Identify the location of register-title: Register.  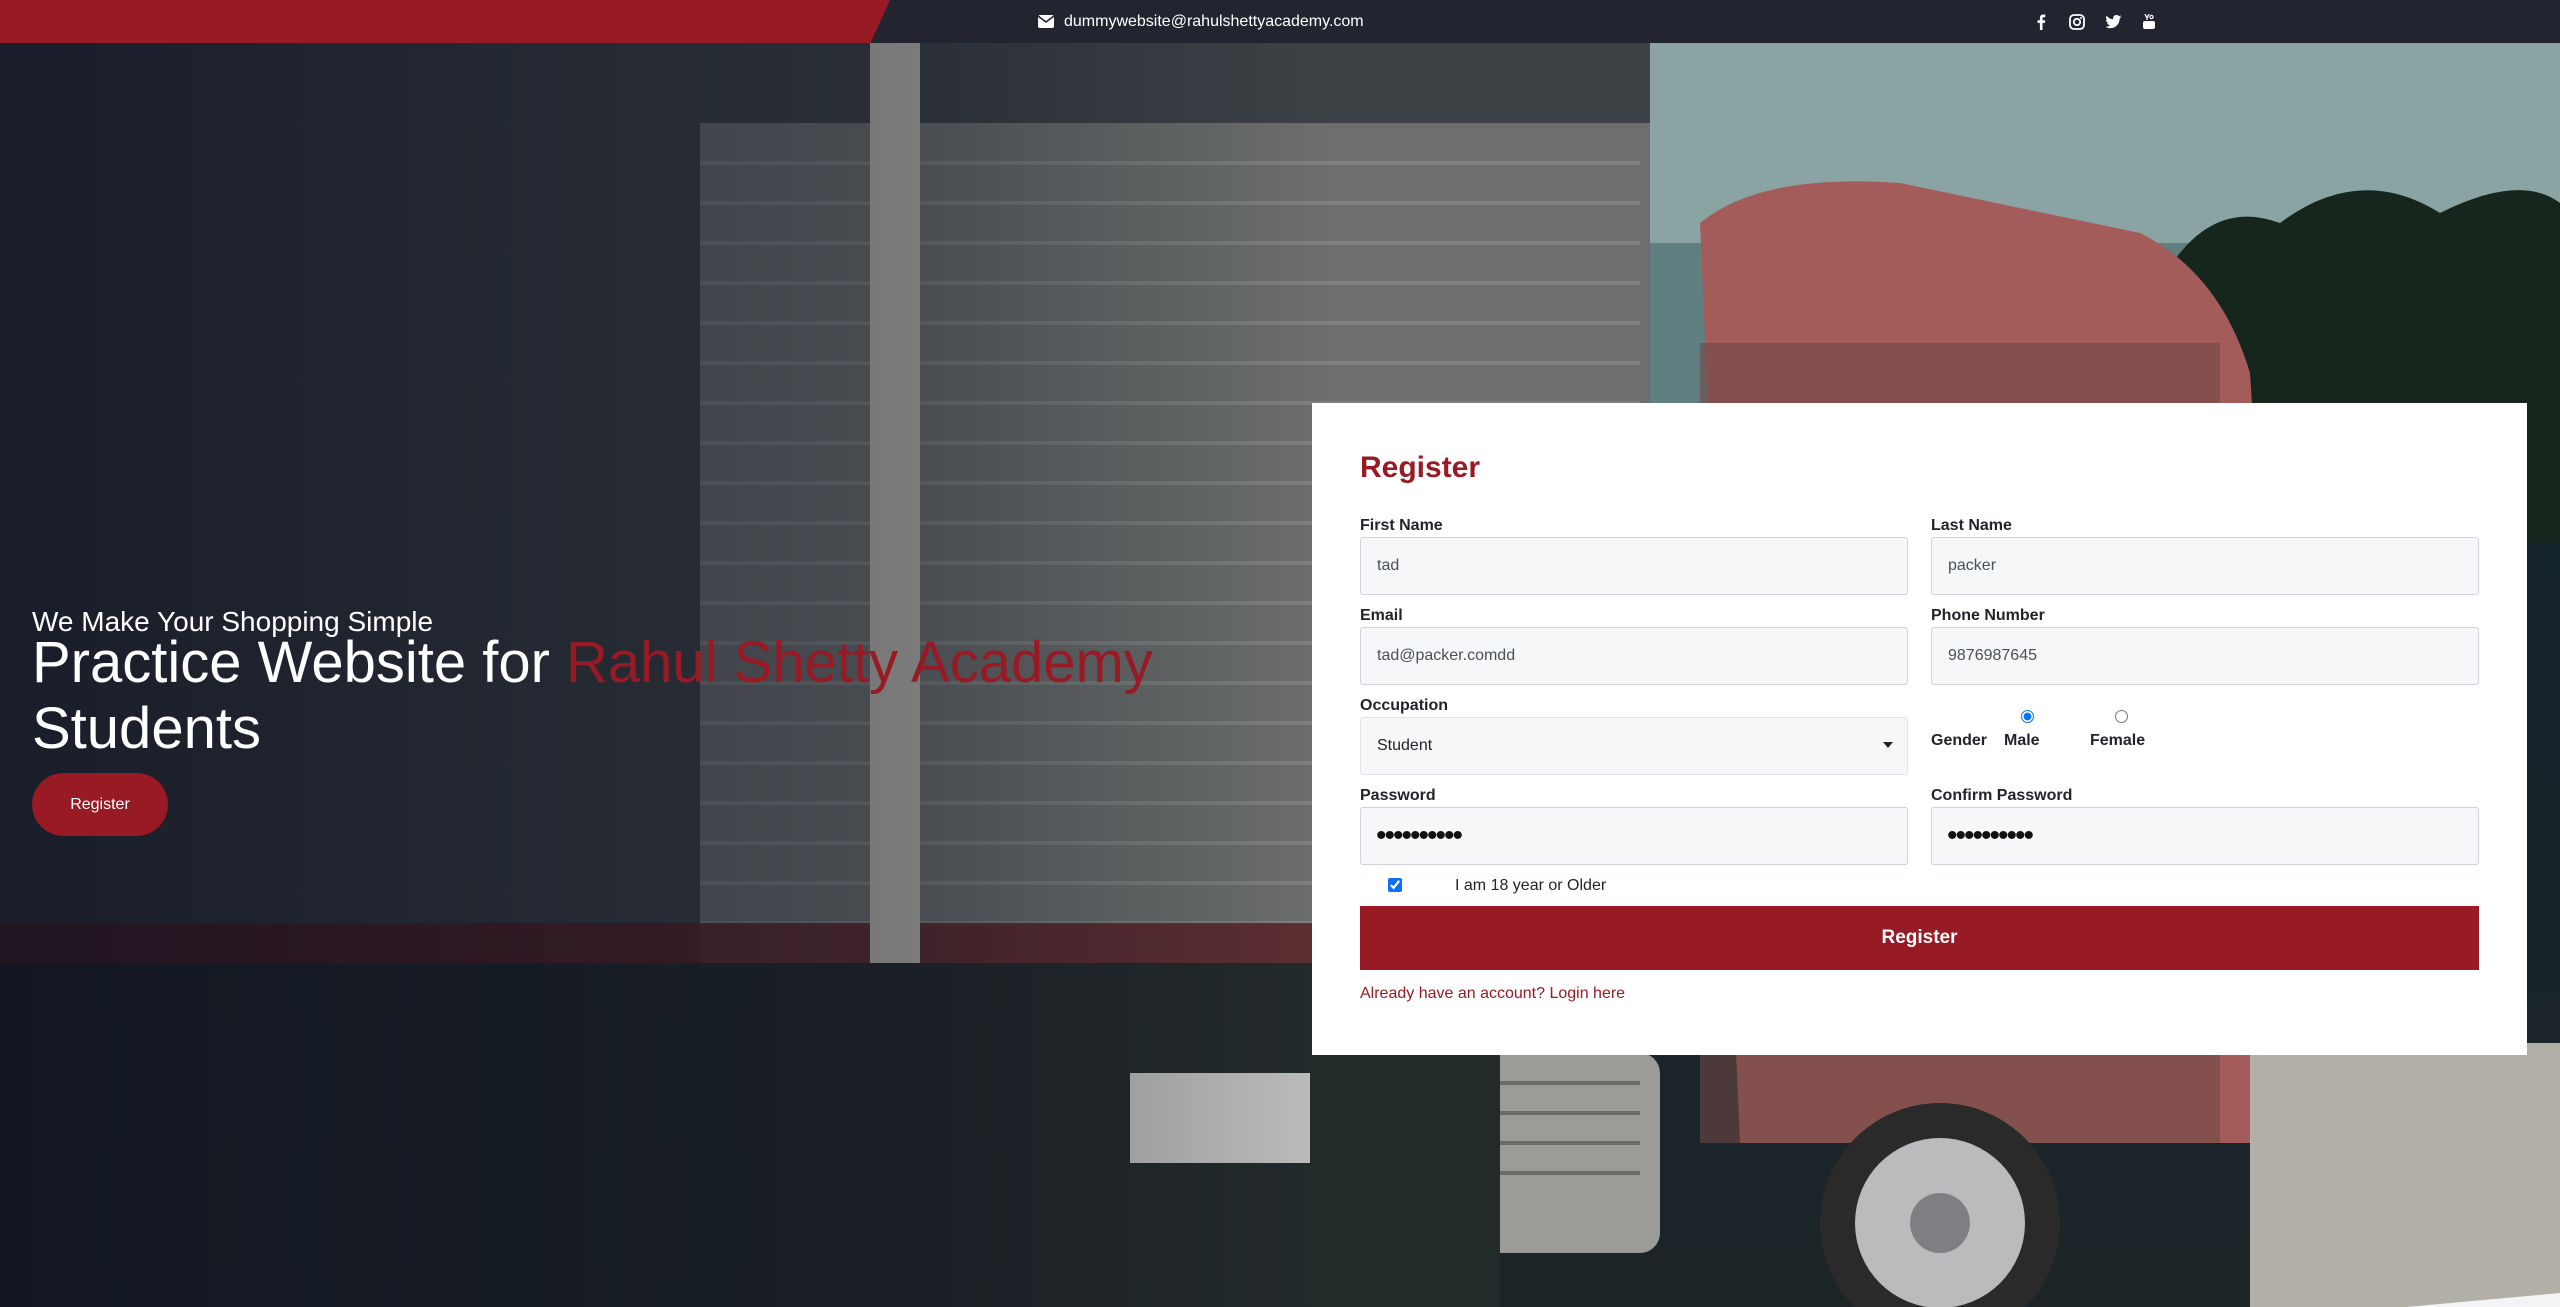
(1420, 467).